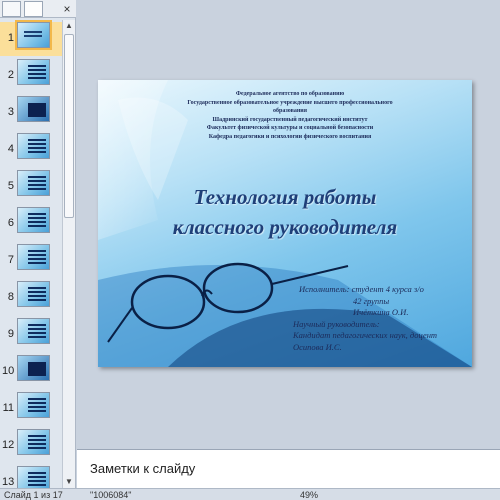 This screenshot has width=500, height=500. I want to click on slide-number: 12, so click(8, 445).